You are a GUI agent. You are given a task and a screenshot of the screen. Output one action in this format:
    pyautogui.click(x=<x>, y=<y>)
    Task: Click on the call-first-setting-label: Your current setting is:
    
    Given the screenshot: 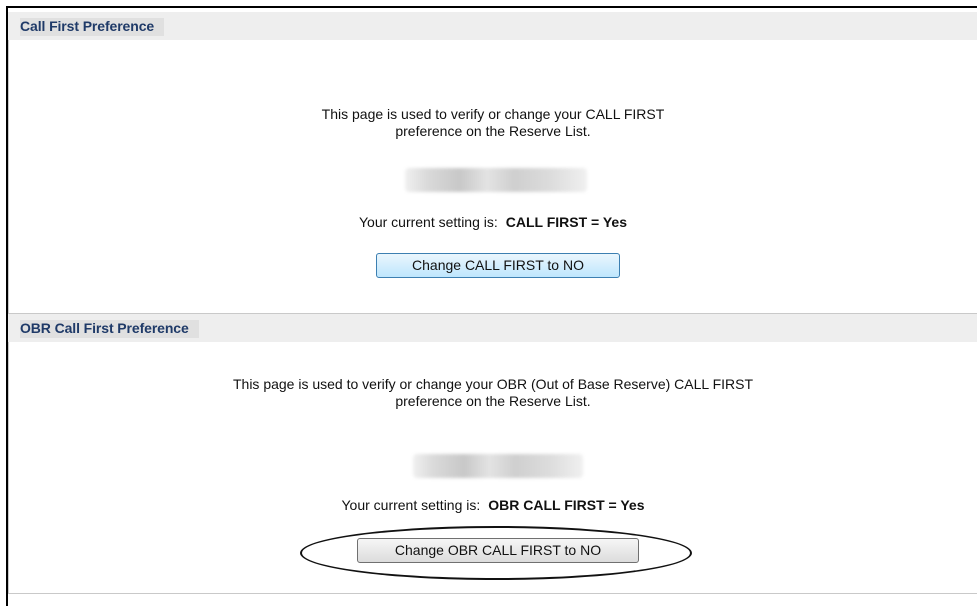 What is the action you would take?
    pyautogui.click(x=428, y=222)
    